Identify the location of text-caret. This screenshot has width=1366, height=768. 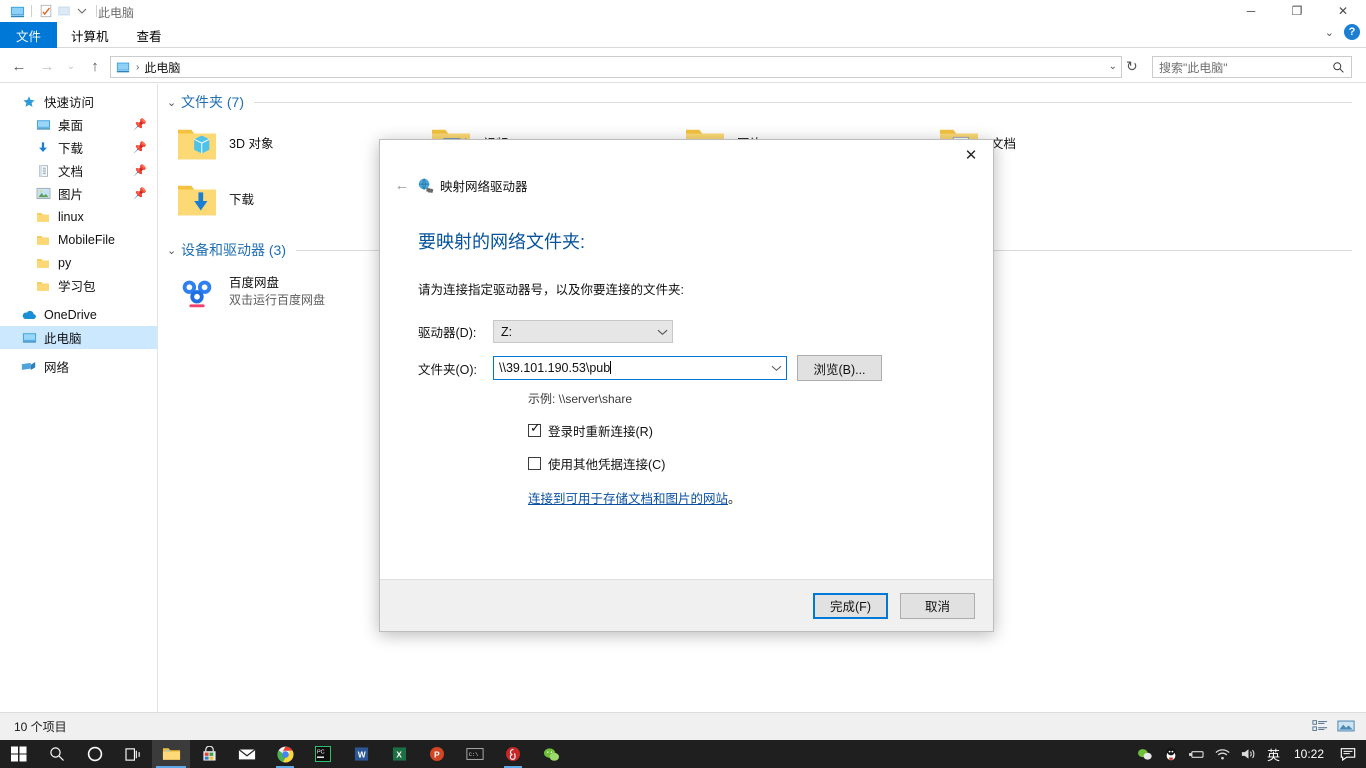
(611, 367).